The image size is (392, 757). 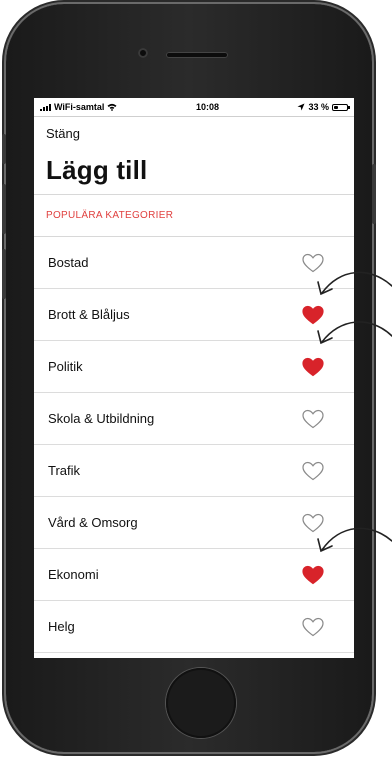 I want to click on wifi-icon, so click(x=112, y=107).